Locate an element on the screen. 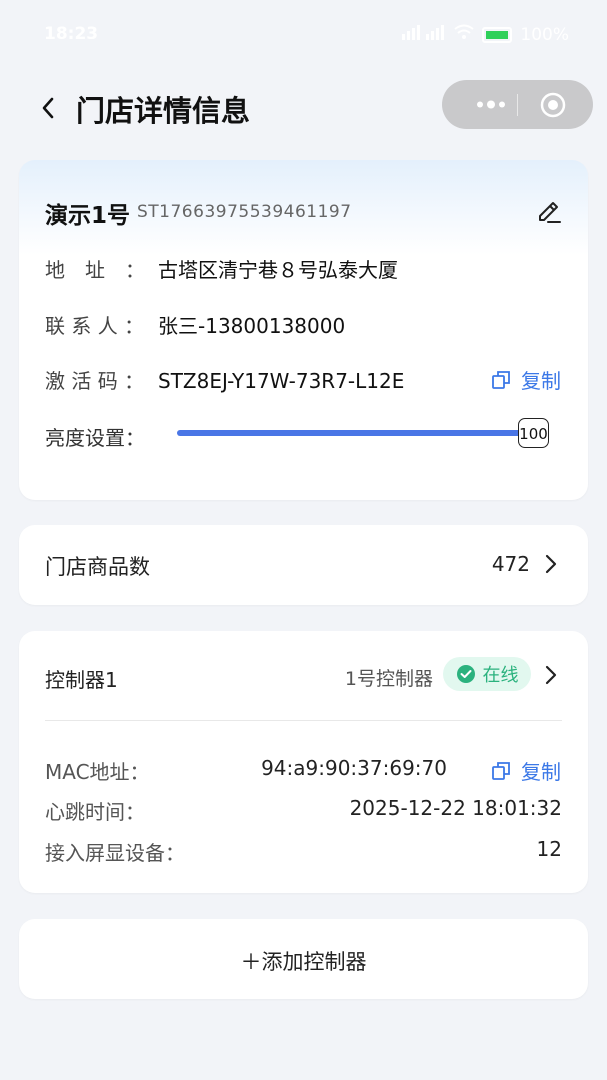  copy-mac-button: 复制 is located at coordinates (526, 770).